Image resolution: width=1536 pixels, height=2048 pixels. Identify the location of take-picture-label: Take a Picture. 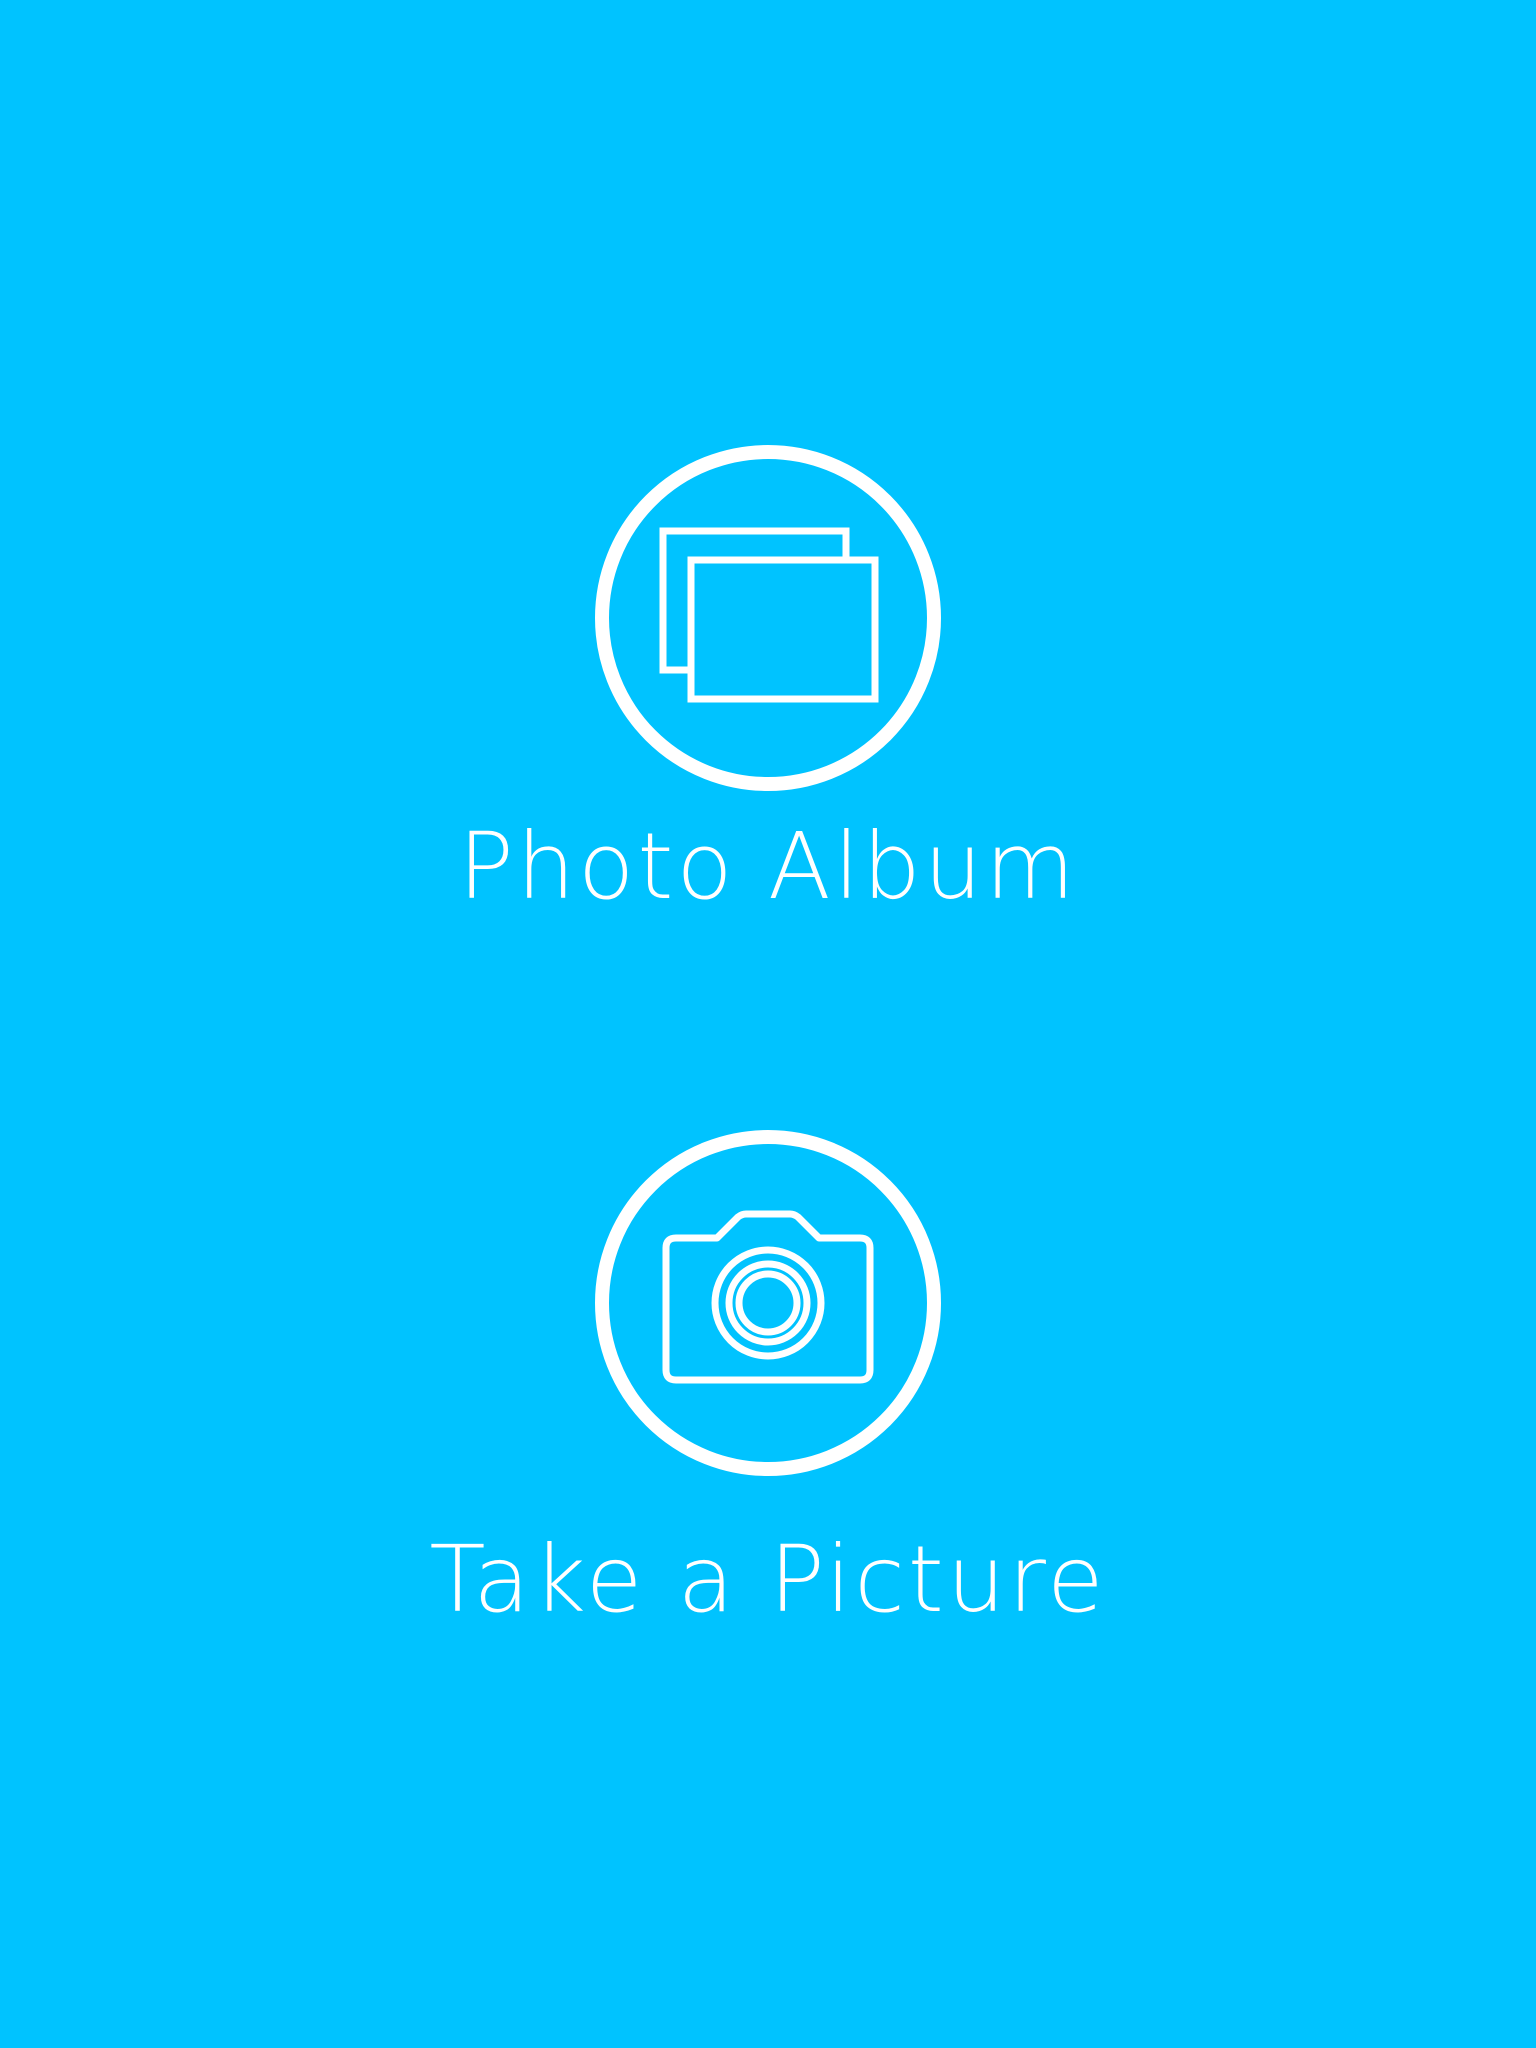
(768, 1579).